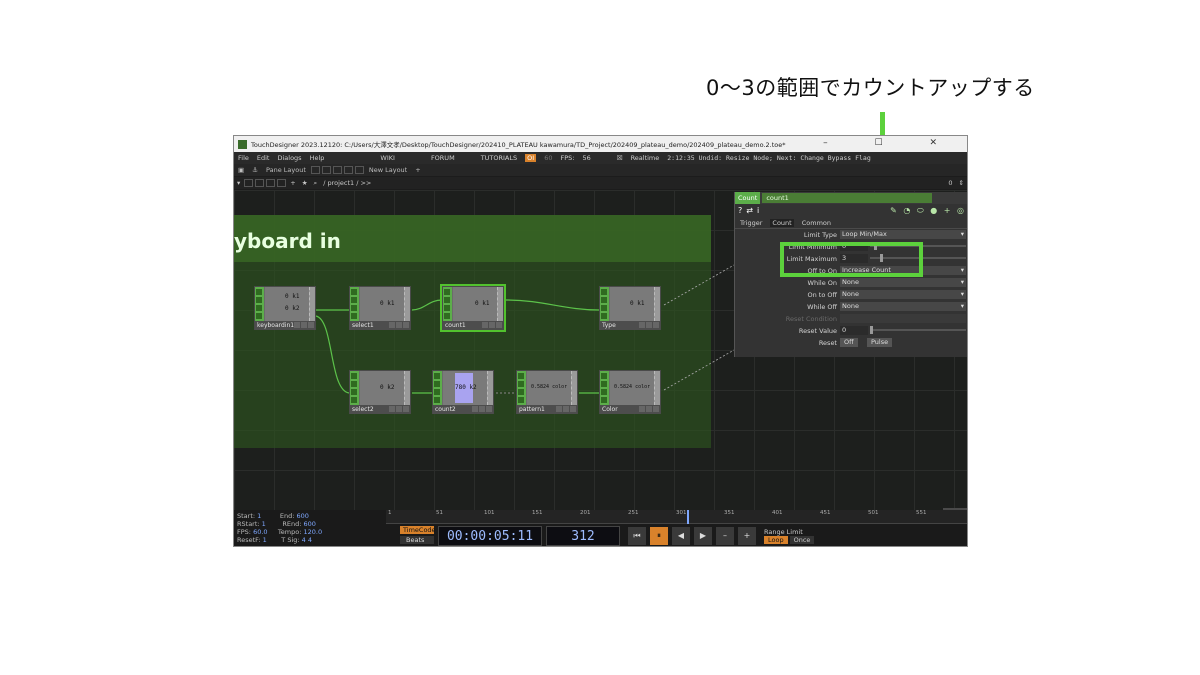 This screenshot has width=1200, height=675. Describe the element at coordinates (751, 223) in the screenshot. I see `tab-trigger: Trigger` at that location.